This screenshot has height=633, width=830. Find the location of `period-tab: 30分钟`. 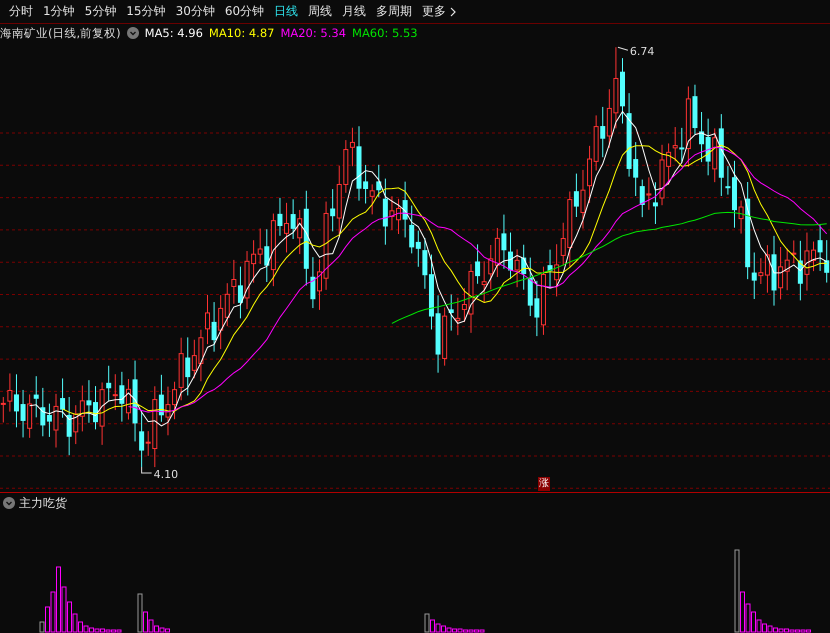

period-tab: 30分钟 is located at coordinates (195, 11).